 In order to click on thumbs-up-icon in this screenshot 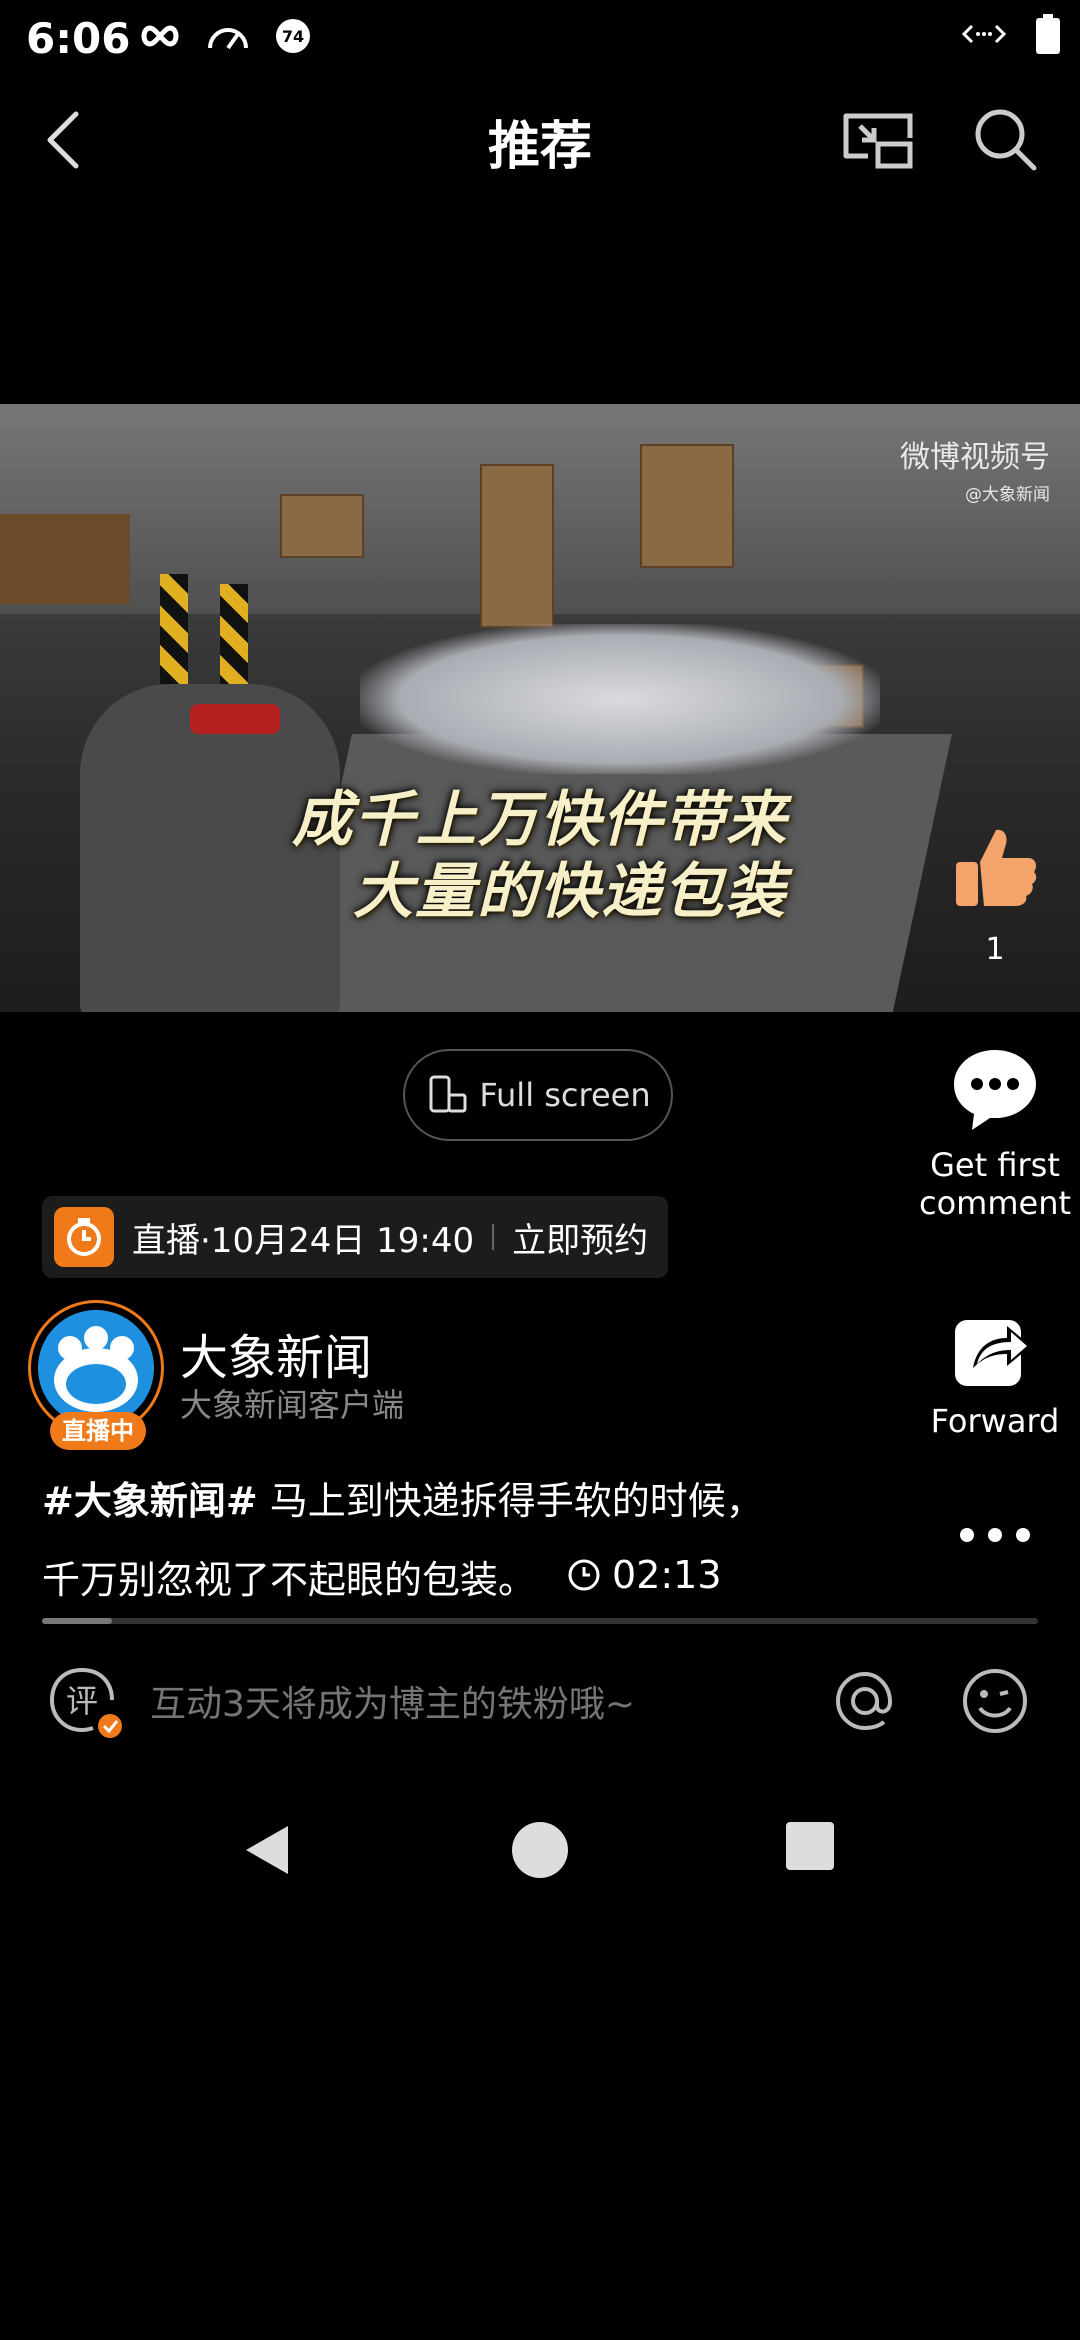, I will do `click(996, 867)`.